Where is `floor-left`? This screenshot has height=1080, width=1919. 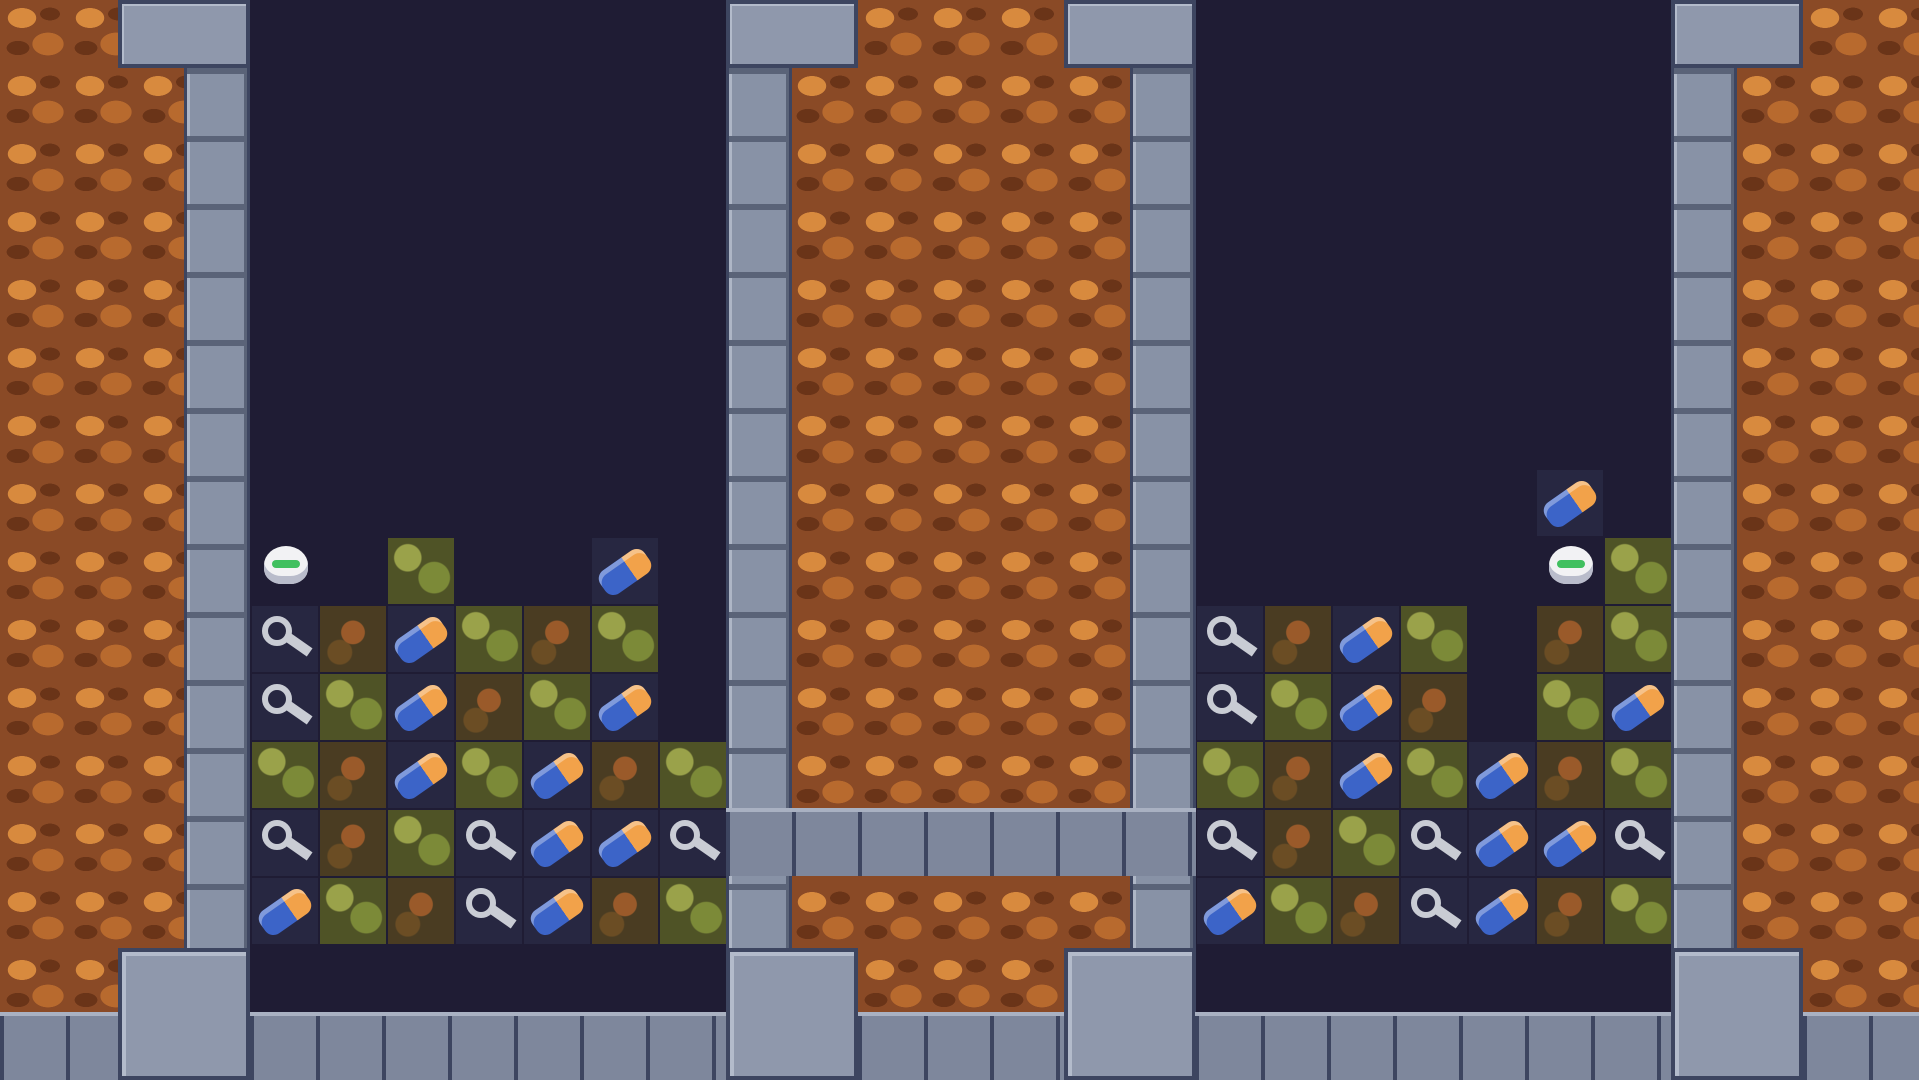 floor-left is located at coordinates (488, 1046).